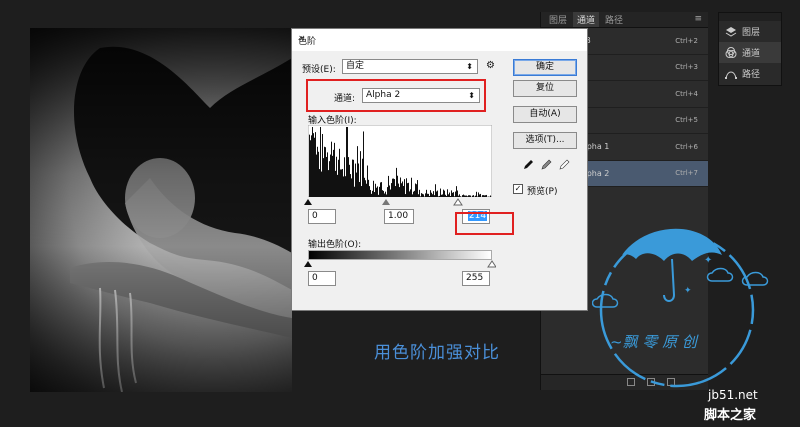 The height and width of the screenshot is (427, 800). What do you see at coordinates (750, 73) in the screenshot?
I see `dock-paths: 路径` at bounding box center [750, 73].